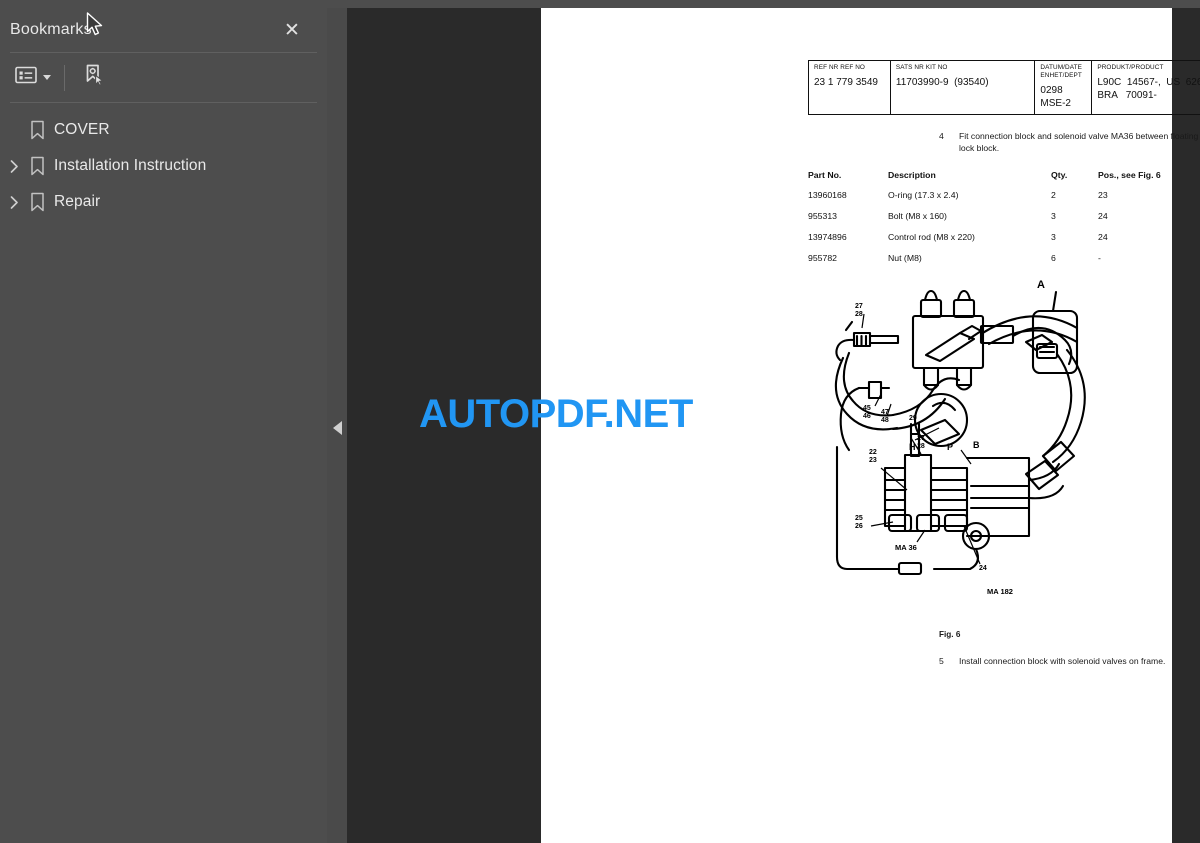  I want to click on drawing-number: MA 182, so click(1000, 591).